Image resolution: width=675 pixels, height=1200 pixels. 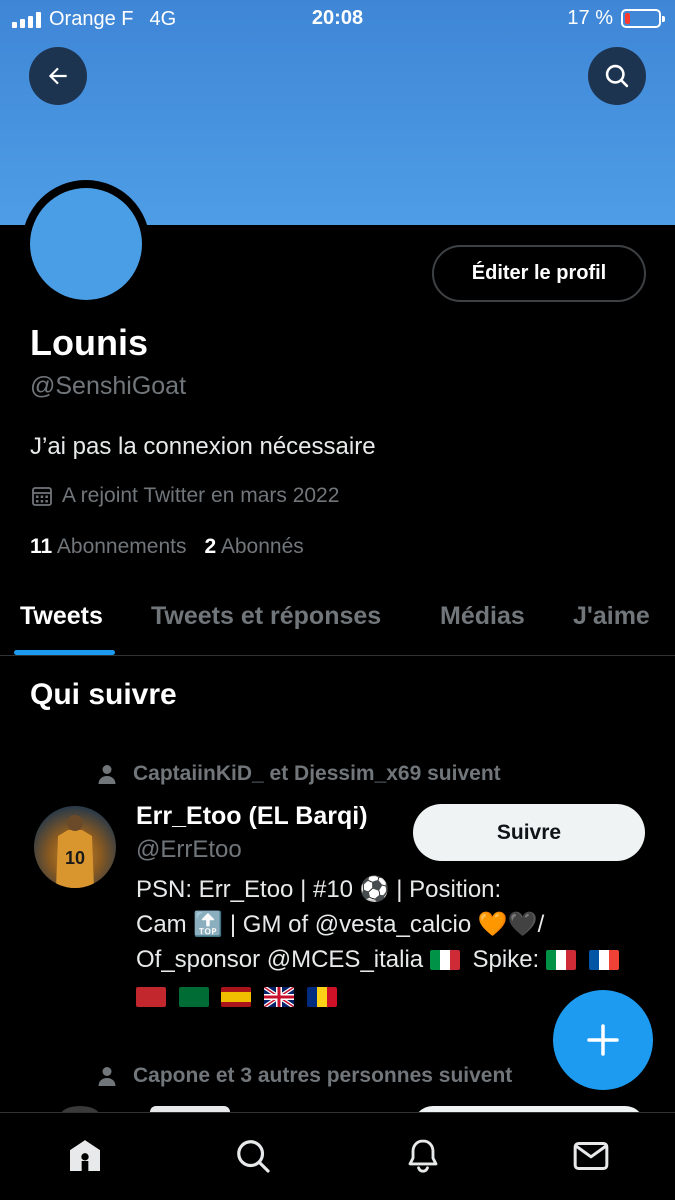 I want to click on followers-label: Abonnés, so click(x=262, y=546).